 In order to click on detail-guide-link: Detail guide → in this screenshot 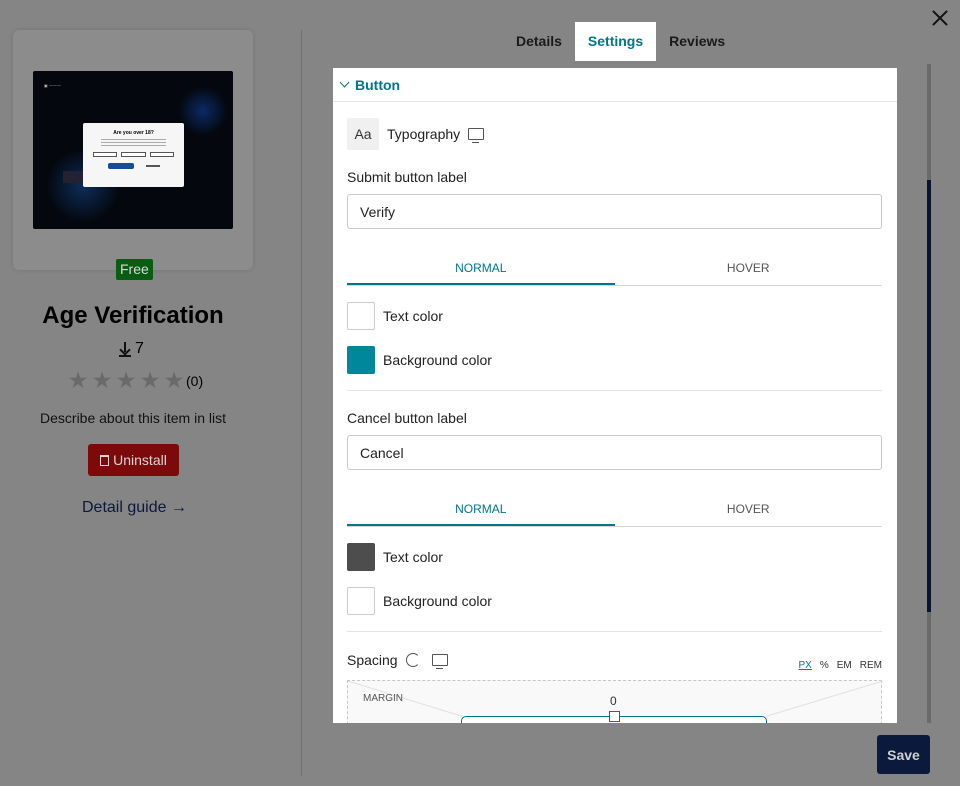, I will do `click(134, 508)`.